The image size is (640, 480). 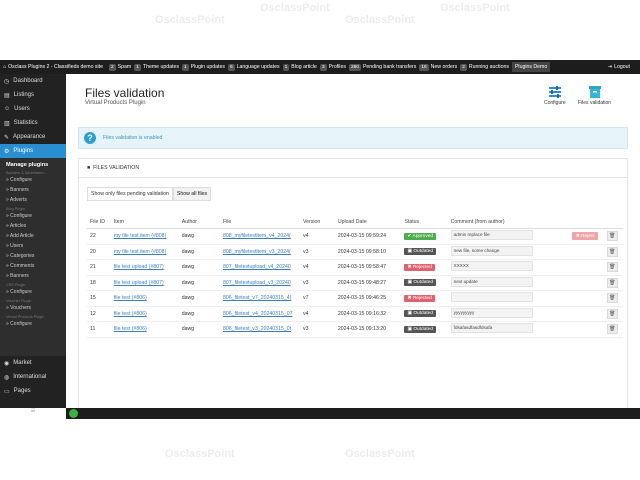 I want to click on pages-icon: ▭, so click(x=7, y=391).